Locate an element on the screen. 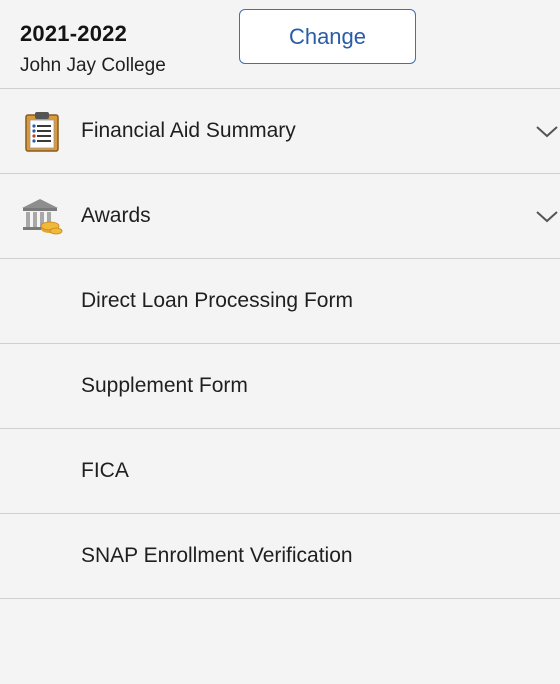 This screenshot has height=684, width=560. nav-item-fica: FICA is located at coordinates (280, 471).